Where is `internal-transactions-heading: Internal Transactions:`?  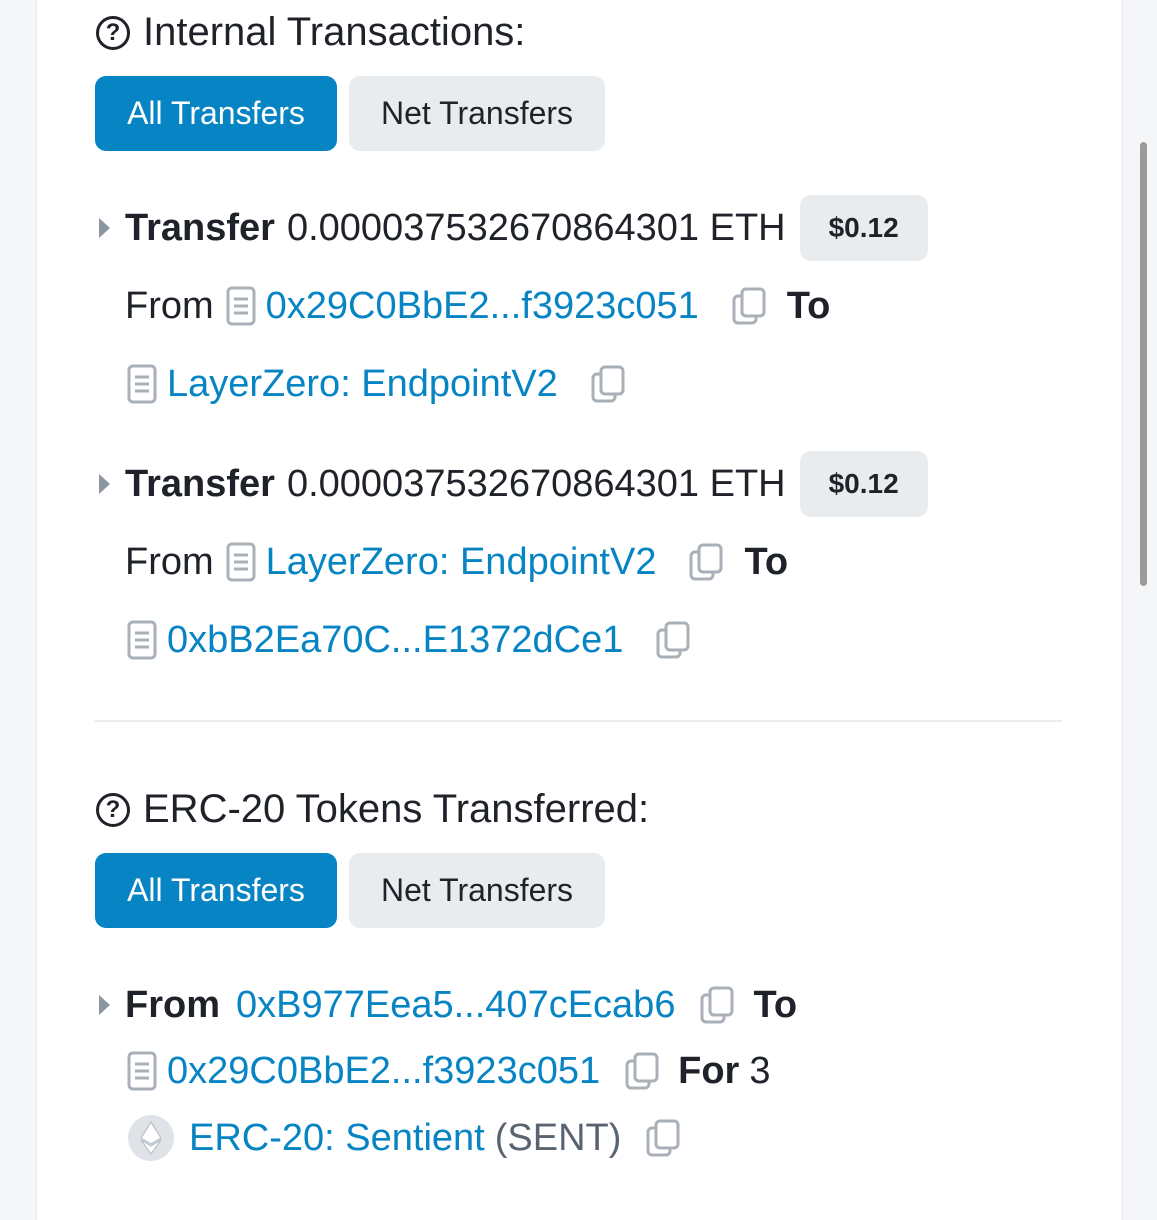 internal-transactions-heading: Internal Transactions: is located at coordinates (334, 32).